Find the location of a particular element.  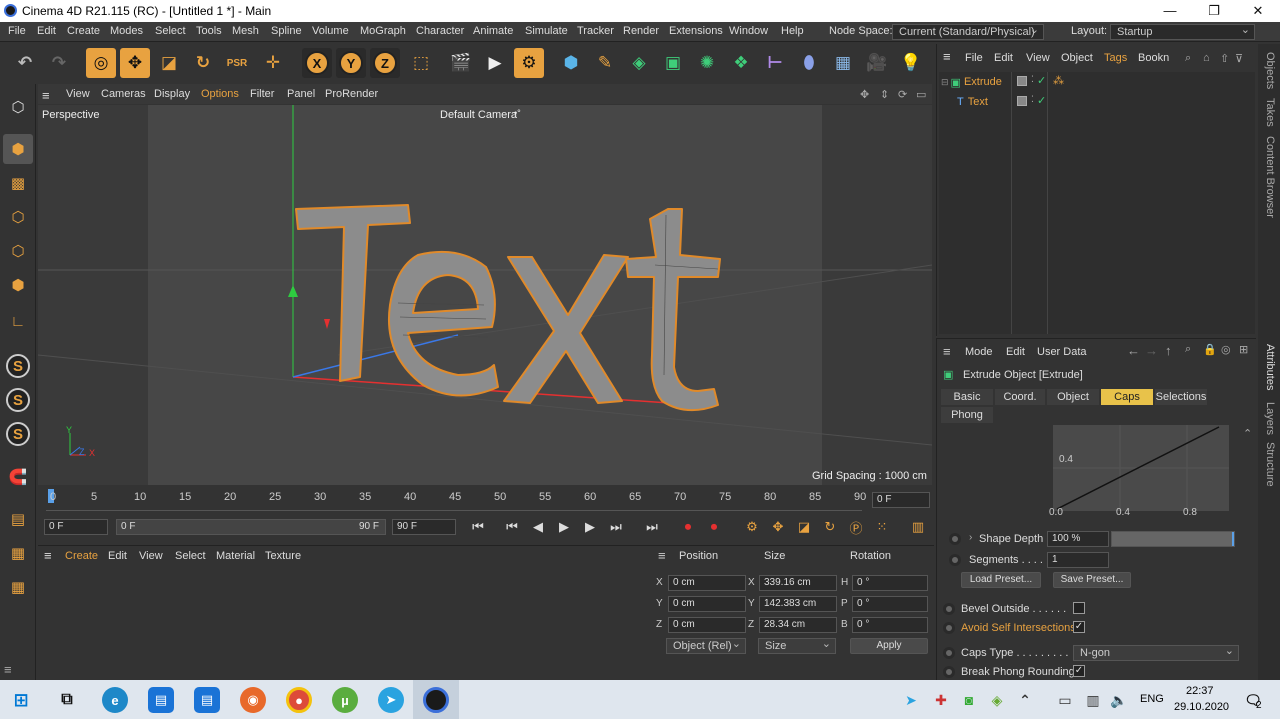

obj-home-icon: ⌂ is located at coordinates (1206, 58).